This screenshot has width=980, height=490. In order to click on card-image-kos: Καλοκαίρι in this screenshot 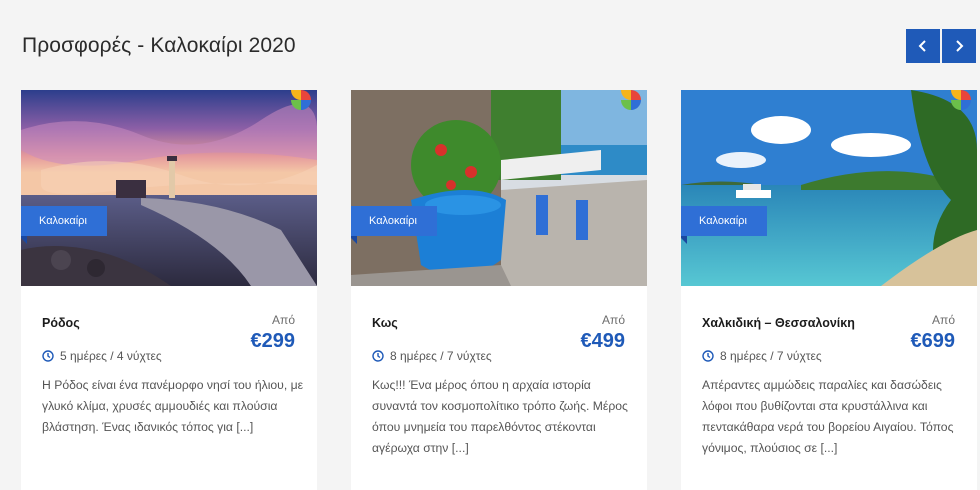, I will do `click(499, 188)`.